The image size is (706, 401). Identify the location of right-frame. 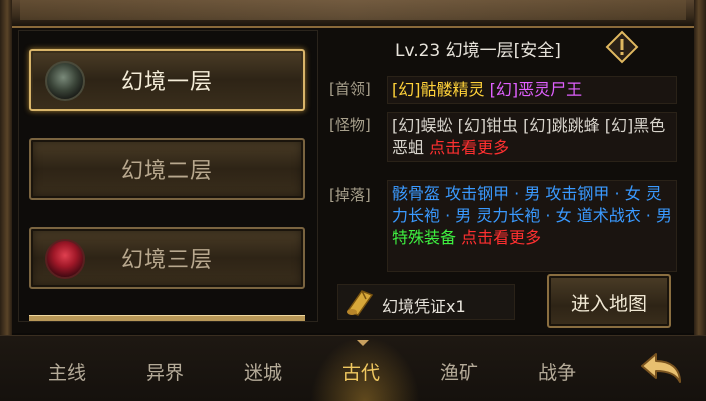
(700, 175).